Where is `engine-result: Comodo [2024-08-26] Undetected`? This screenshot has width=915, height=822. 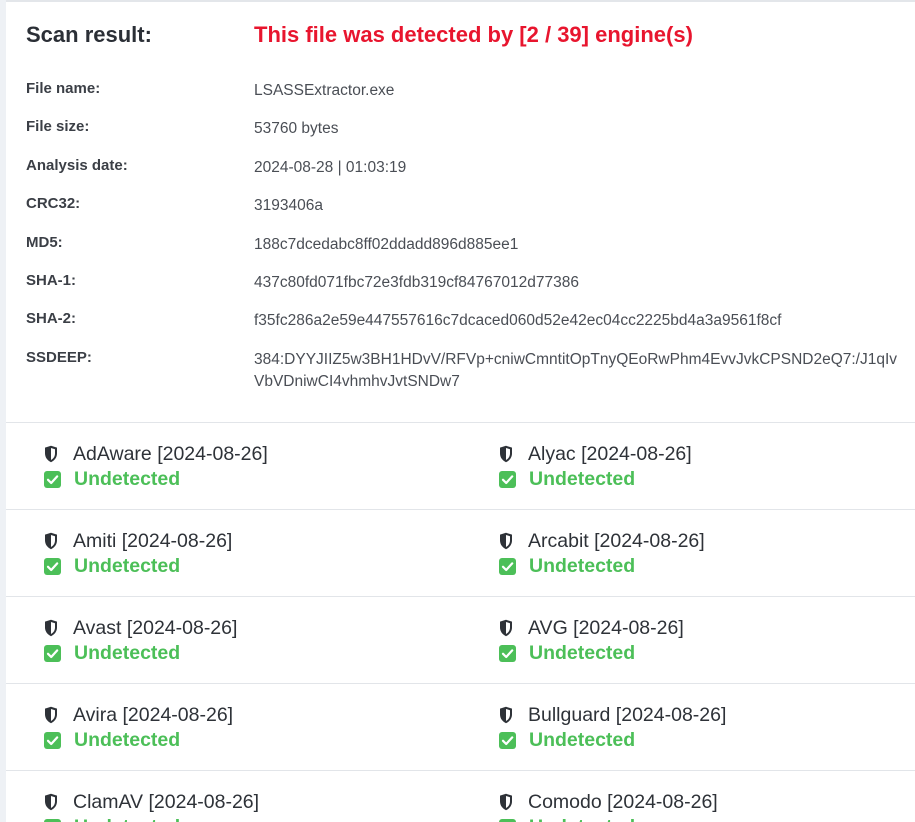 engine-result: Comodo [2024-08-26] Undetected is located at coordinates (707, 796).